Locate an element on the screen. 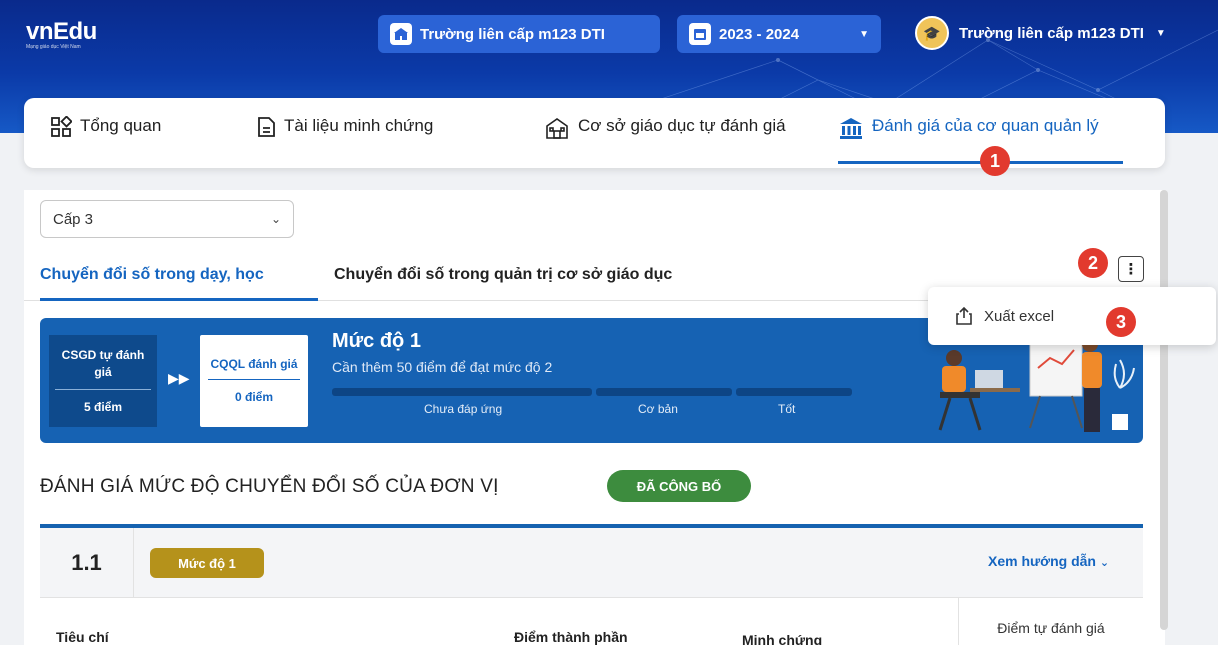 This screenshot has width=1218, height=645. self-assessment-points: 5 điểm is located at coordinates (102, 407).